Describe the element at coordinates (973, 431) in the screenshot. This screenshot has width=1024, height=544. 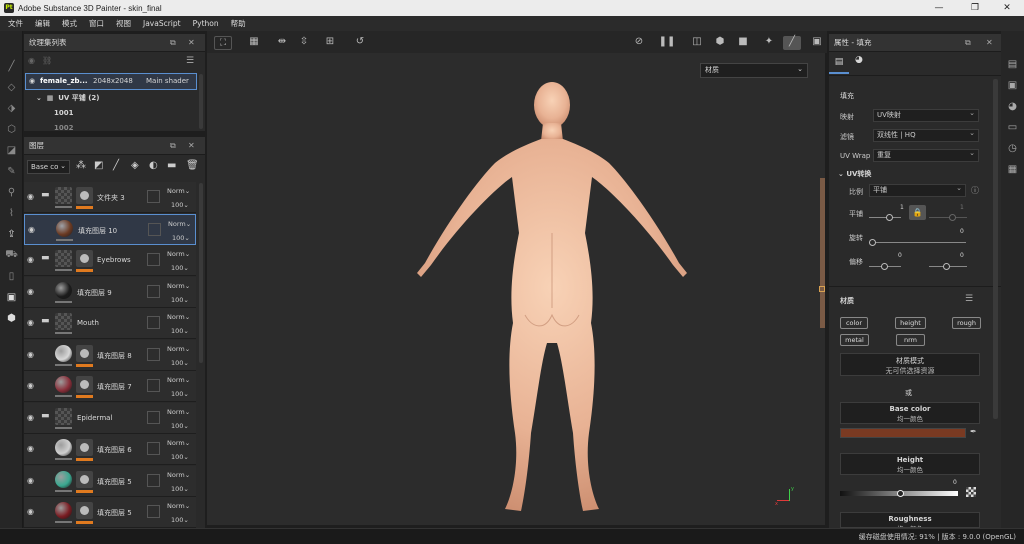
I see `eyedropper-icon: ✒` at that location.